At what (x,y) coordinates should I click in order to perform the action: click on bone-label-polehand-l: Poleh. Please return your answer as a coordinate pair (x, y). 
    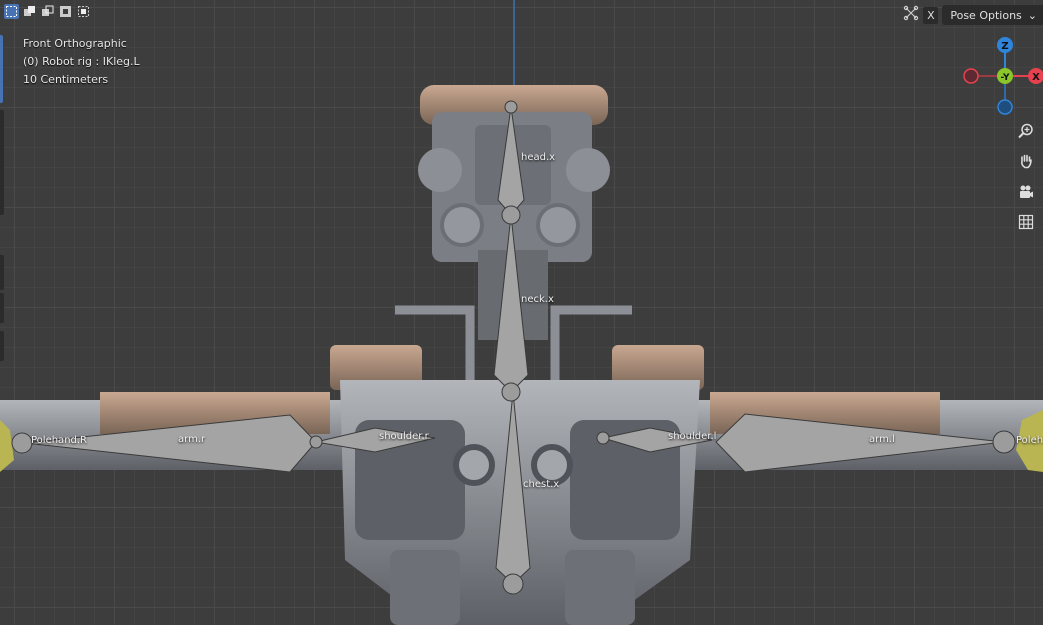
    Looking at the image, I should click on (1029, 440).